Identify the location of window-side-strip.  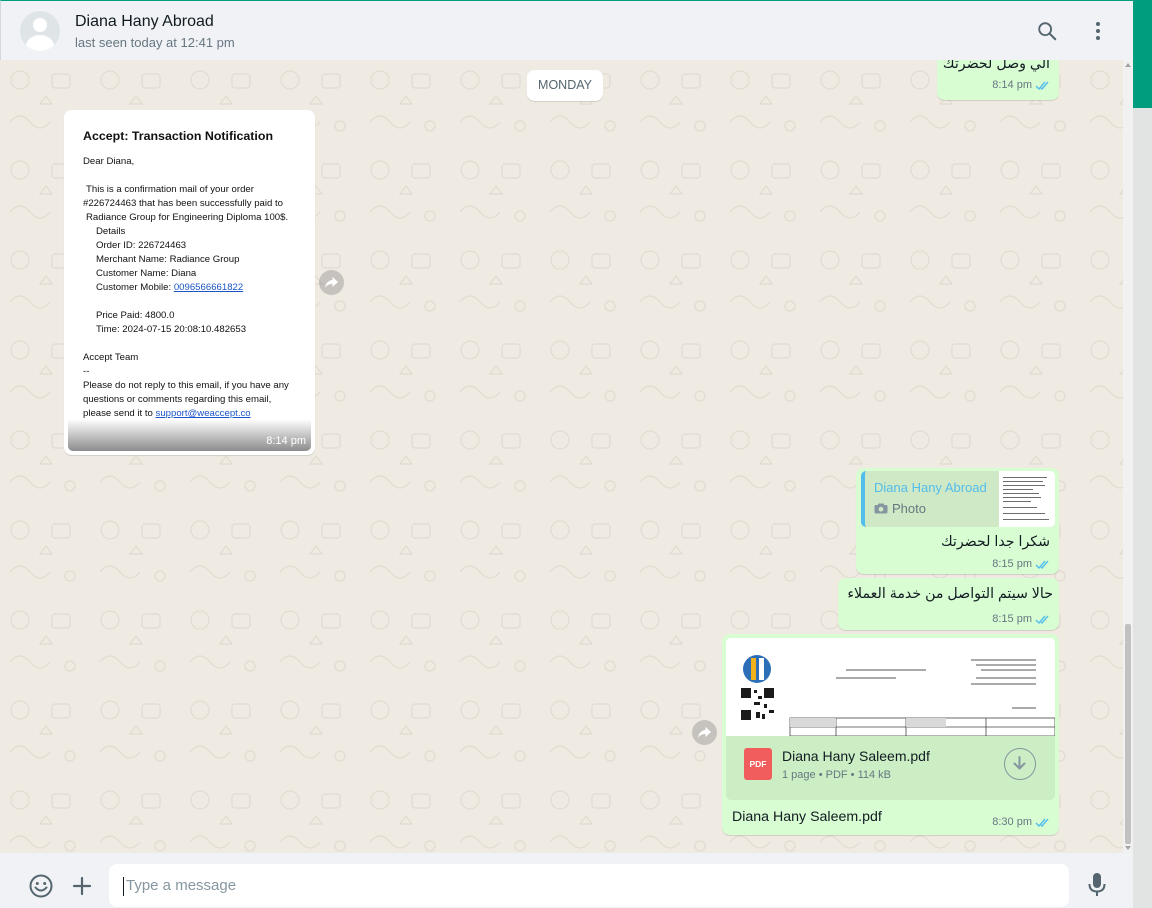
(1142, 454).